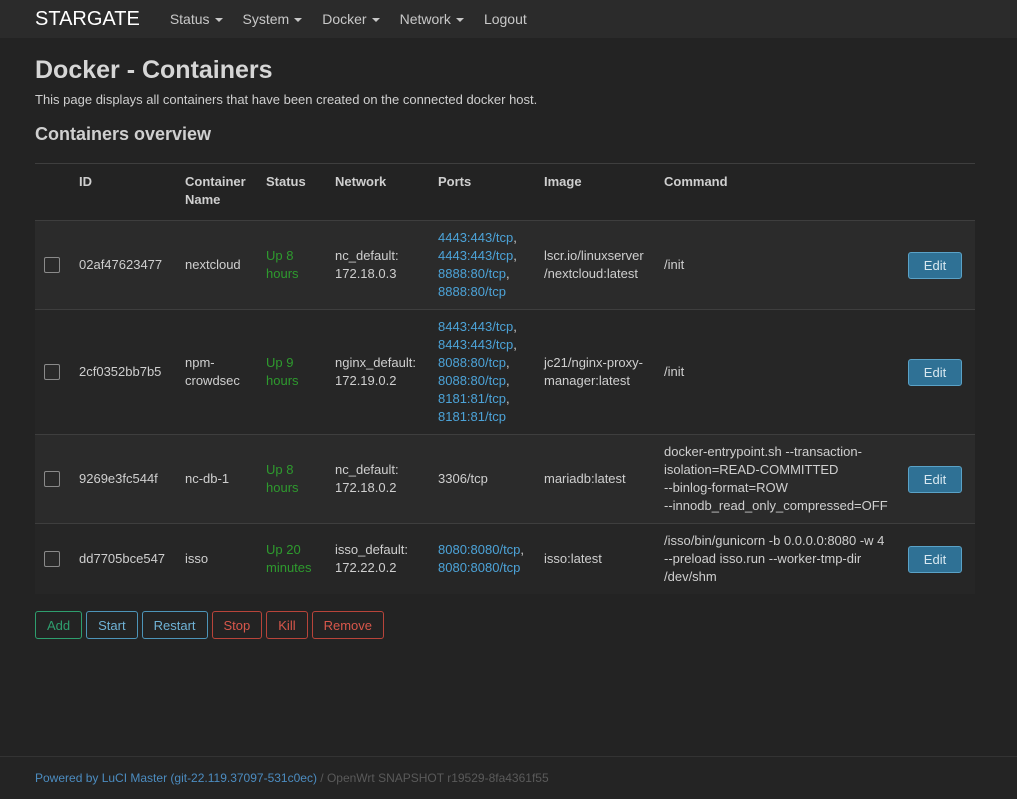 The width and height of the screenshot is (1017, 799). I want to click on menu-network: Network, so click(432, 19).